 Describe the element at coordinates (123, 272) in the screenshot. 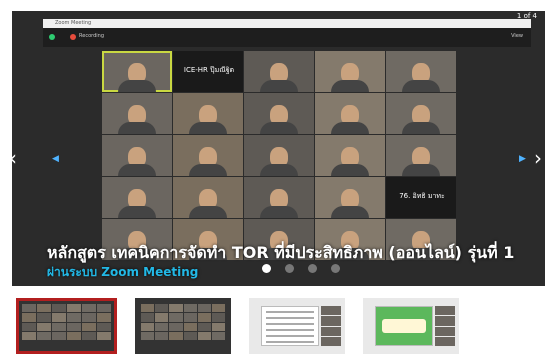

I see `slide-subcaption: ผ่านระบบ Zoom Meeting` at that location.